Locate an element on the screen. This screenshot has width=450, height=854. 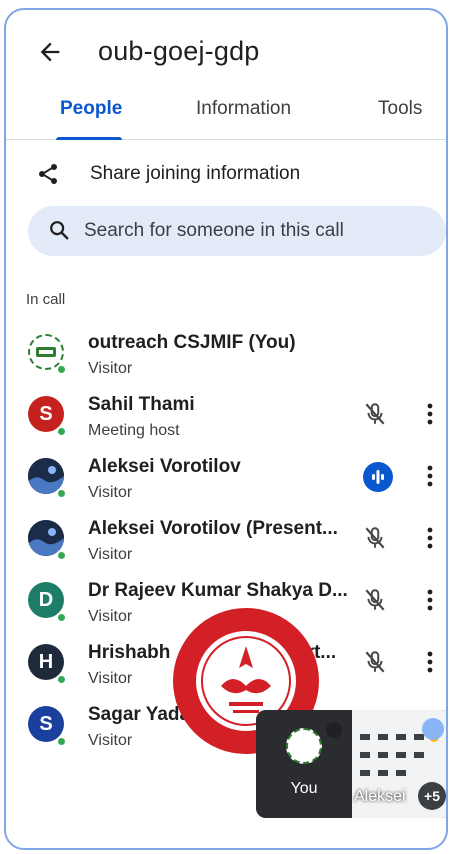
more-participants-badge: +5 is located at coordinates (432, 796).